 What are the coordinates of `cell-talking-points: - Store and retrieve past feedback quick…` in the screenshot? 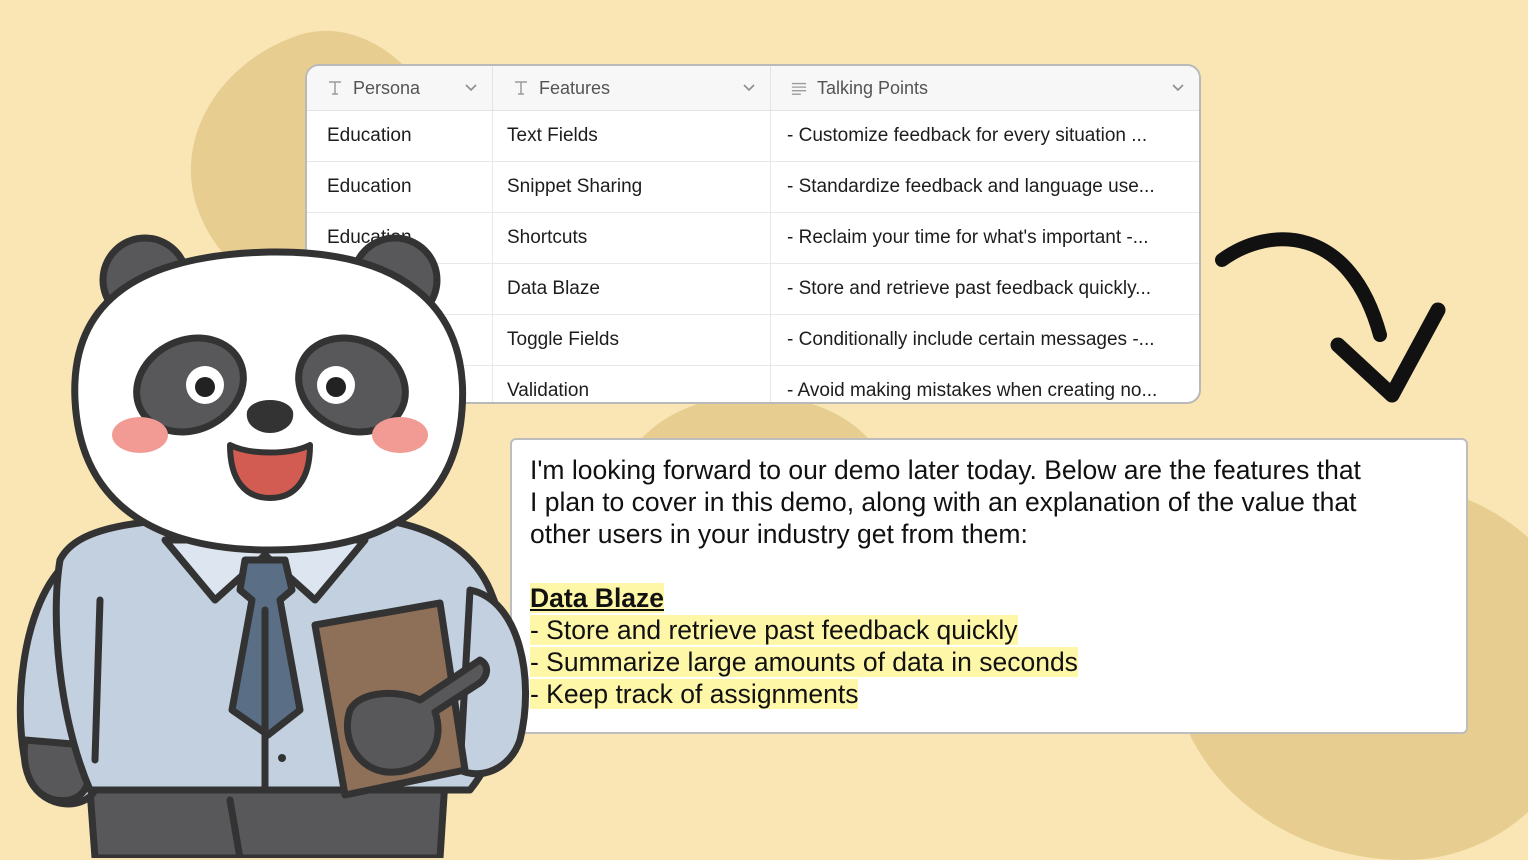 It's located at (985, 289).